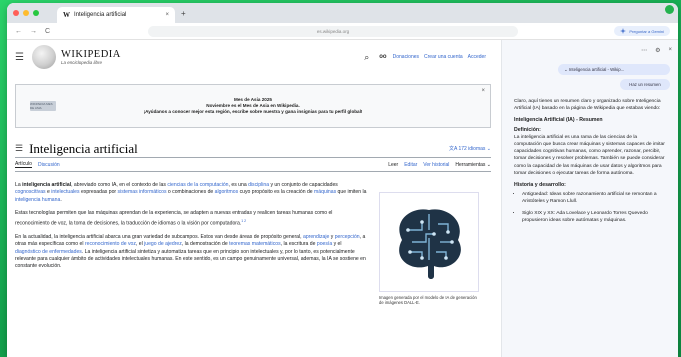 The height and width of the screenshot is (357, 681). What do you see at coordinates (558, 120) in the screenshot?
I see `answer-heading: Inteligencia Artificial (IA) - Resumen` at bounding box center [558, 120].